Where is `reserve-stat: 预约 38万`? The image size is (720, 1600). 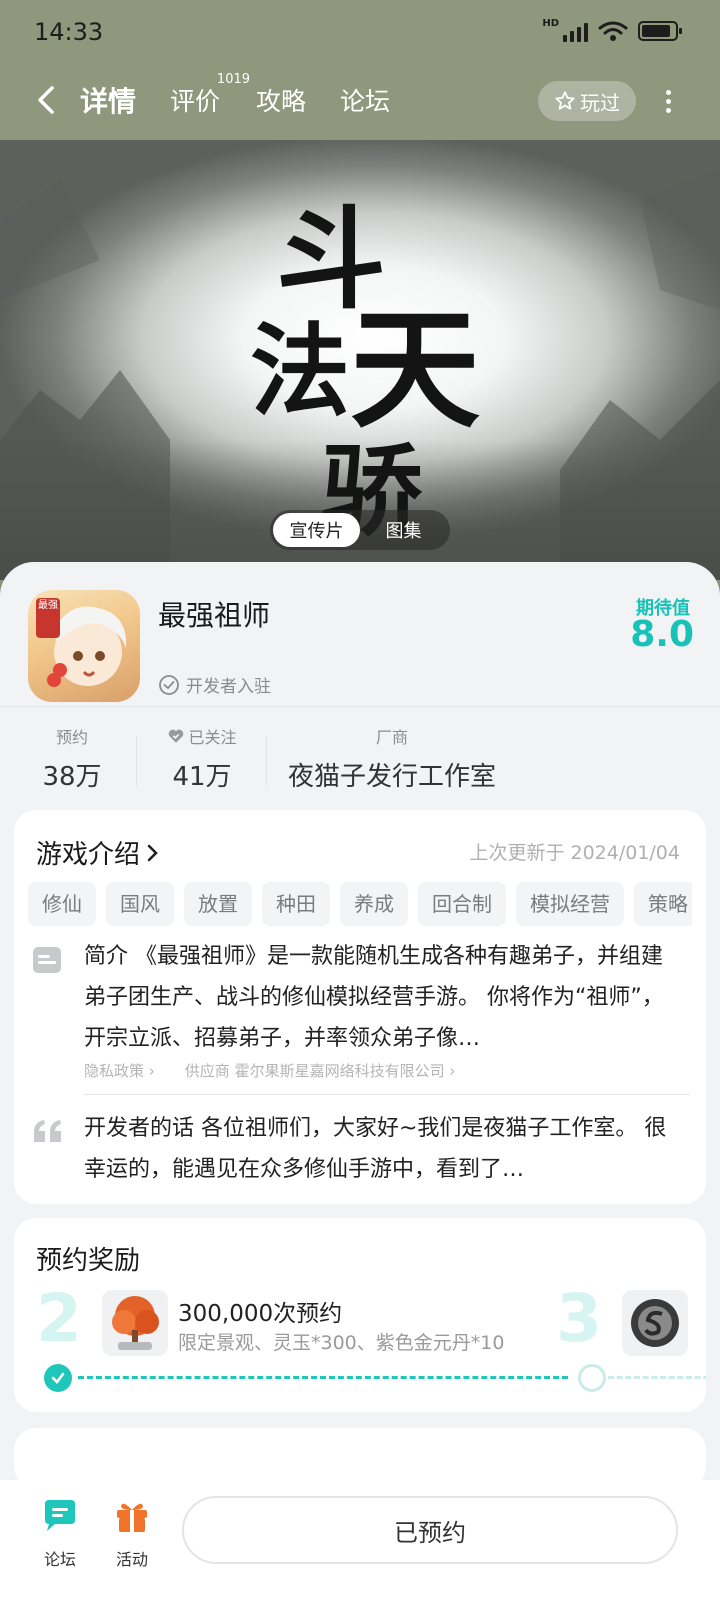
reserve-stat: 预约 38万 is located at coordinates (72, 758).